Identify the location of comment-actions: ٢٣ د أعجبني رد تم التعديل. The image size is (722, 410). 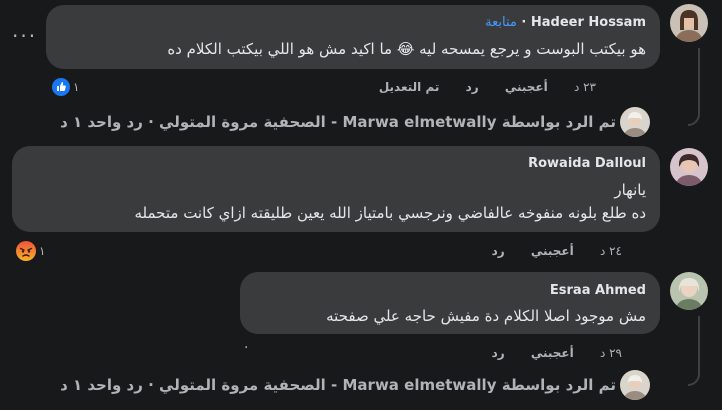
(476, 87).